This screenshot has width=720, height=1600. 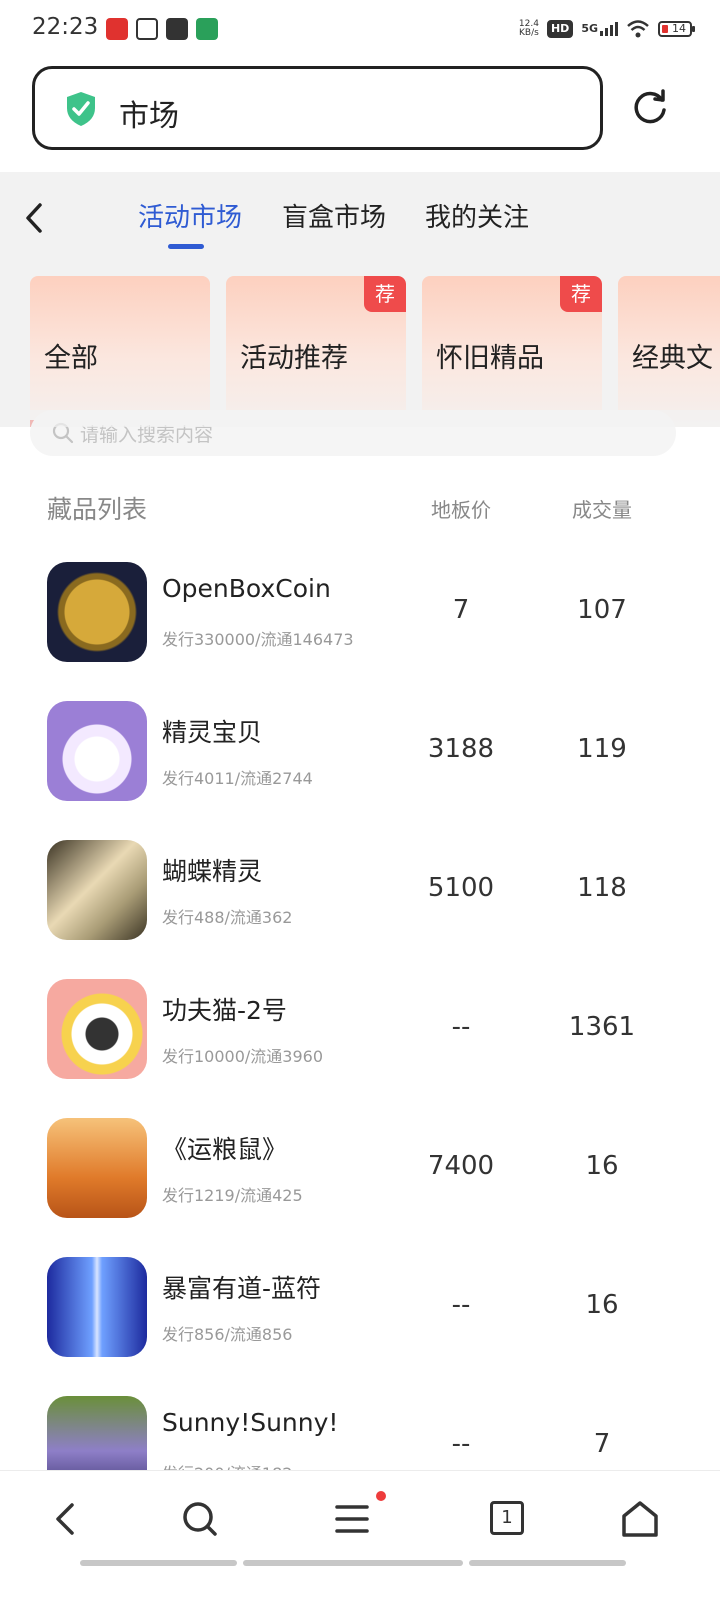 What do you see at coordinates (602, 888) in the screenshot?
I see `trade-volume: 118` at bounding box center [602, 888].